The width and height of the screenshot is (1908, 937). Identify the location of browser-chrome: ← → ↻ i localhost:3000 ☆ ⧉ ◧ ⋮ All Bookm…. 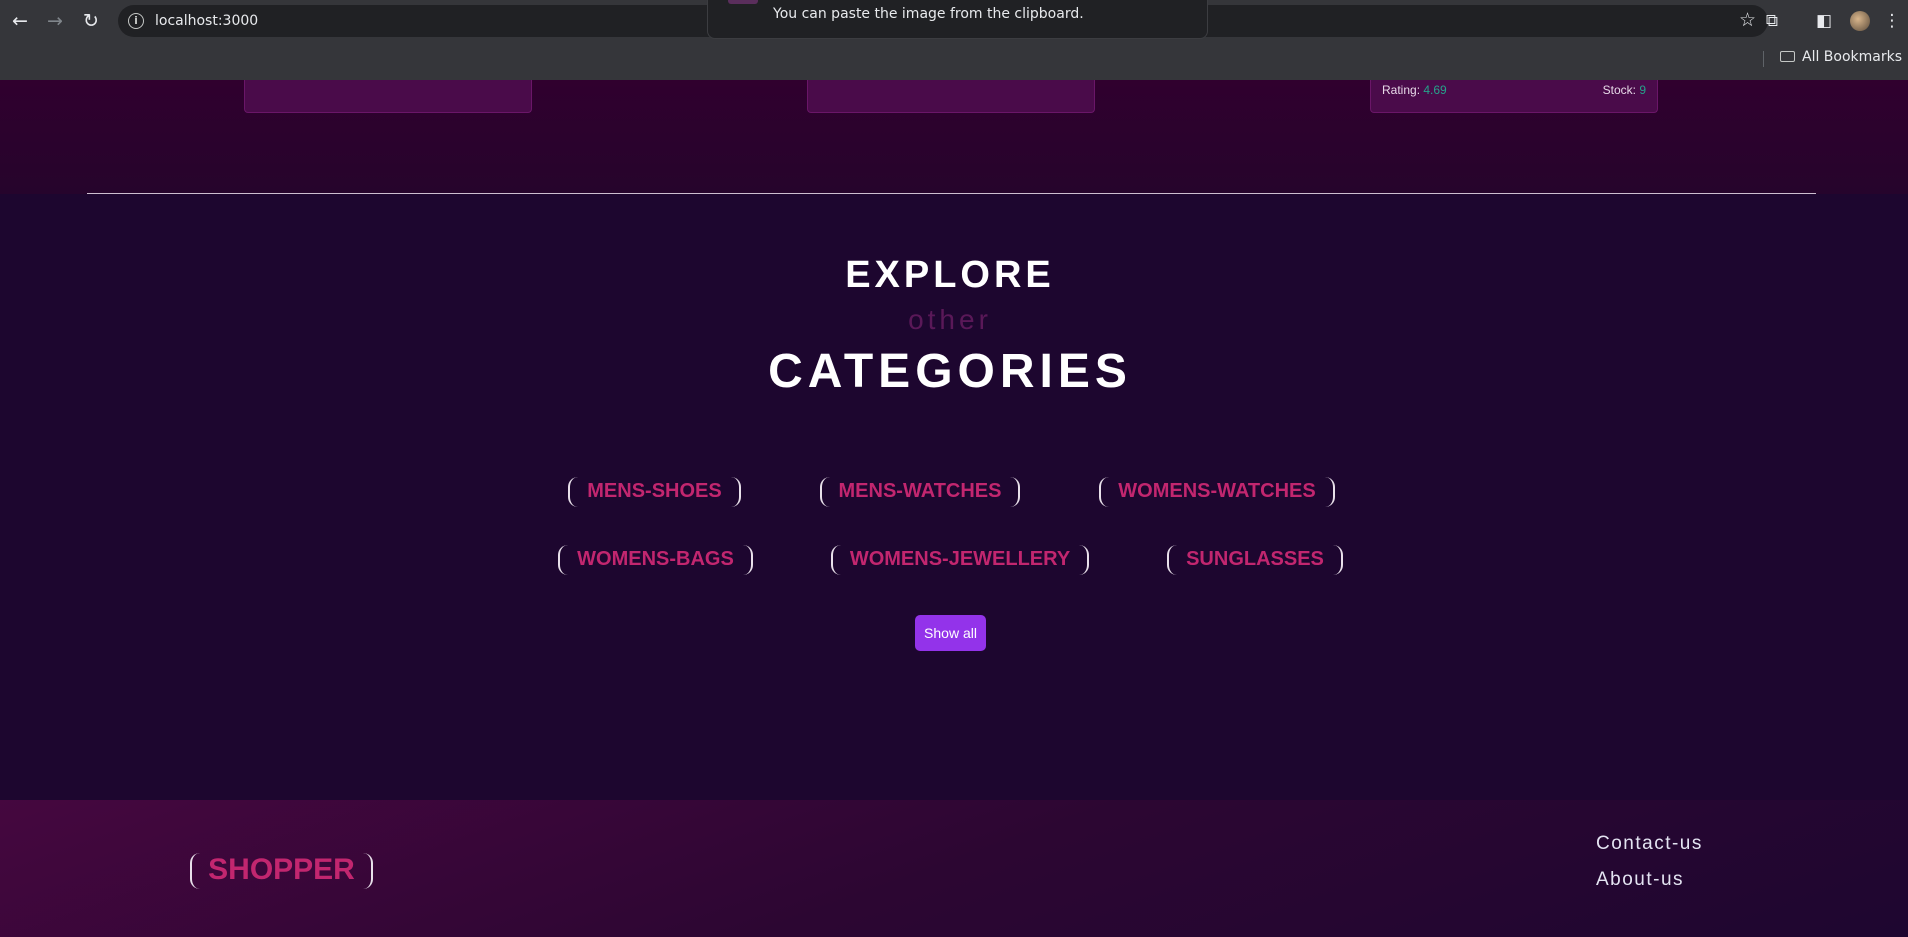
(954, 40).